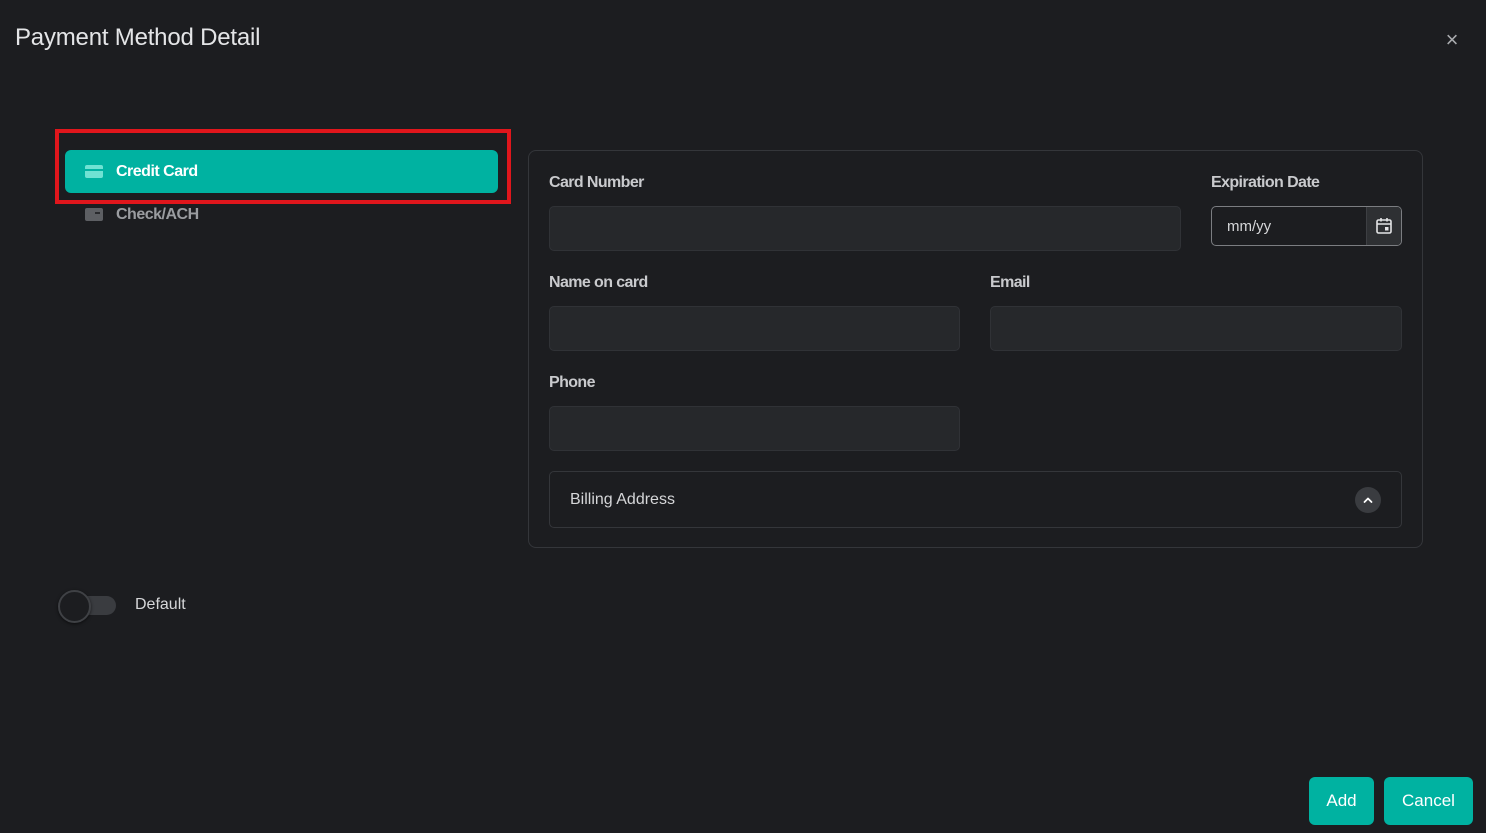 Image resolution: width=1486 pixels, height=833 pixels. Describe the element at coordinates (622, 499) in the screenshot. I see `billing-address-label: Billing Address` at that location.